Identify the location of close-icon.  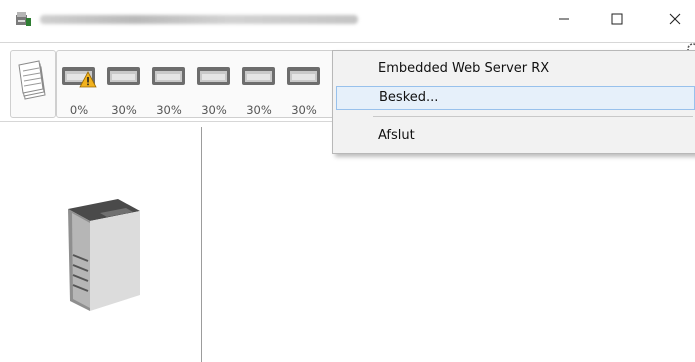
(675, 19).